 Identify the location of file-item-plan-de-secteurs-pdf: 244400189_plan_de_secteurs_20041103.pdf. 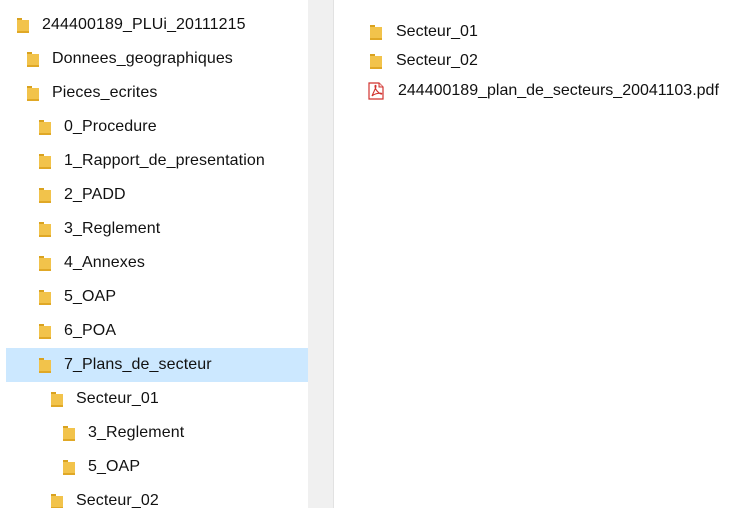
(543, 91).